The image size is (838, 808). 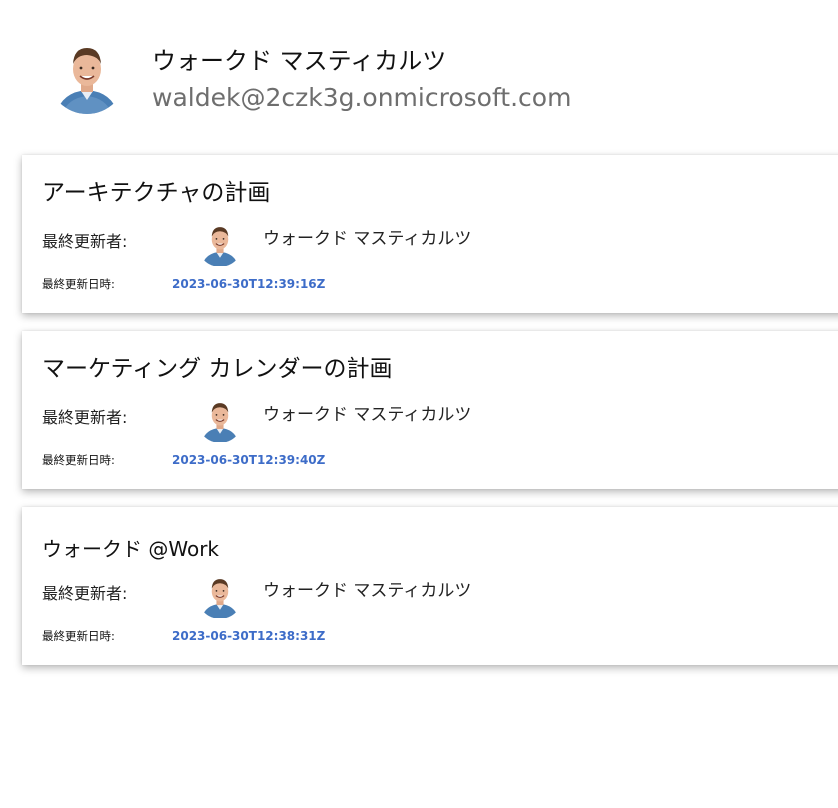 I want to click on document-title: アーキテクチャの計画, so click(x=156, y=193).